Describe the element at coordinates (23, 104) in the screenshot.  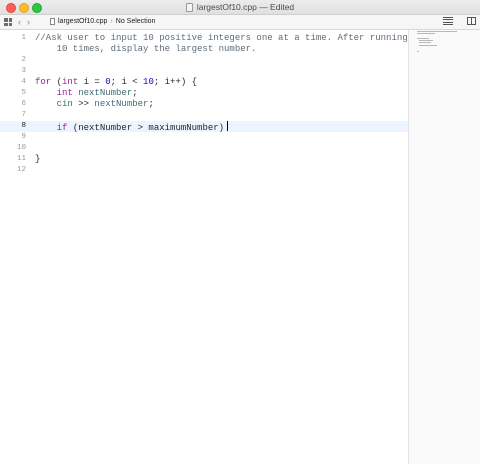
I see `line-number: 6` at that location.